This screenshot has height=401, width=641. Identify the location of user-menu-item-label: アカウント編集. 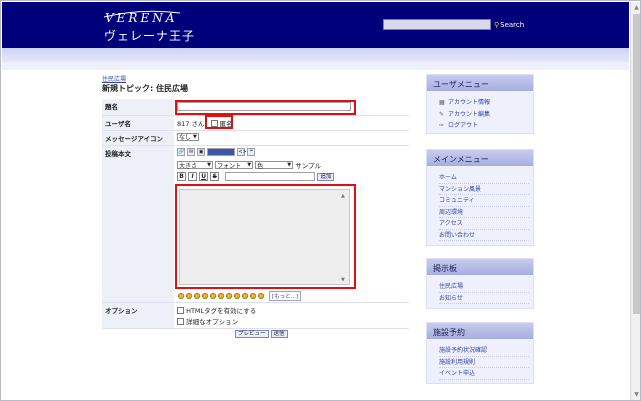
(469, 114).